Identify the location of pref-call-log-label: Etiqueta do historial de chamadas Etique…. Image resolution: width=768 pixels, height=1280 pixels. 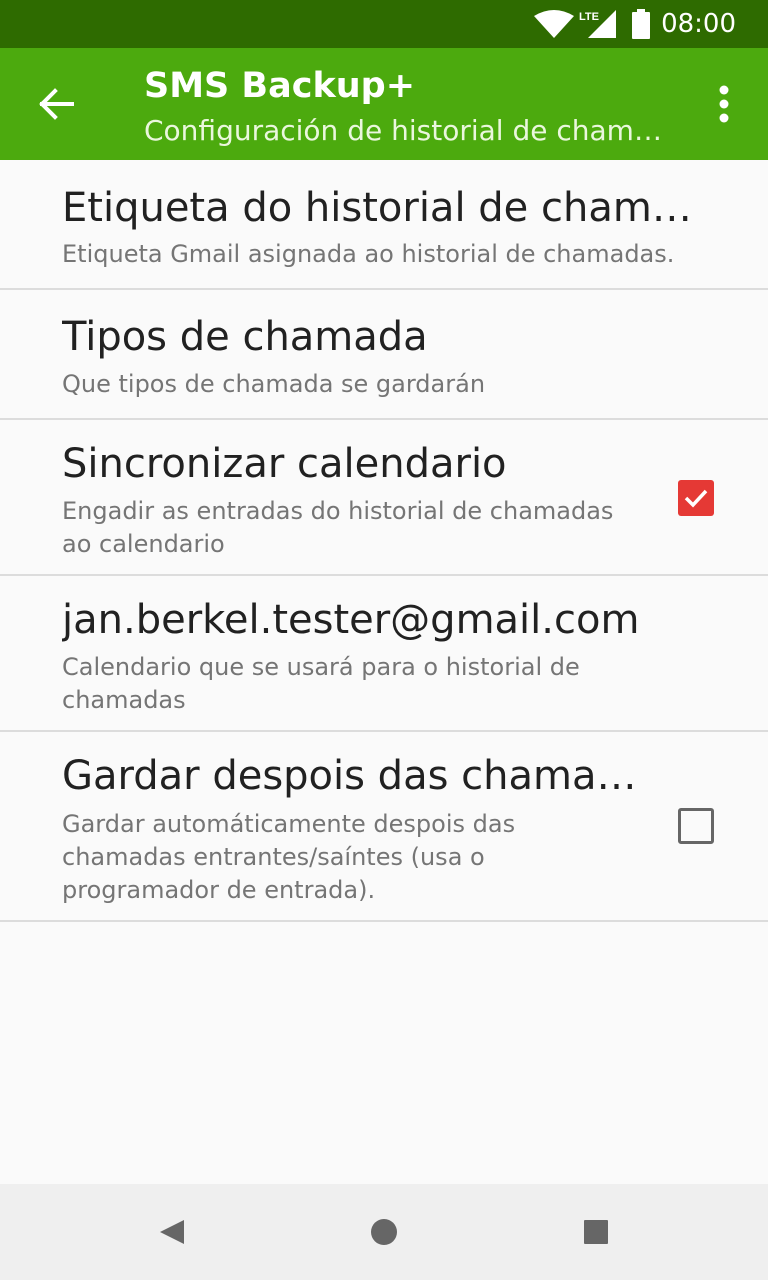
(384, 225).